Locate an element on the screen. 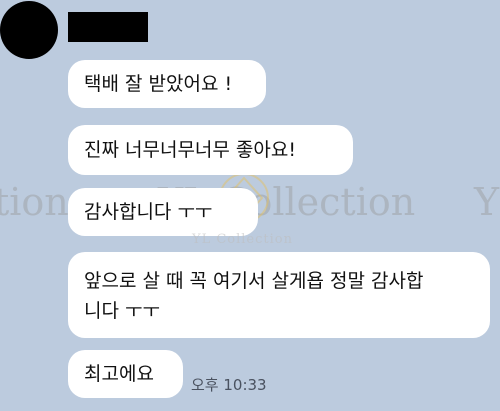 This screenshot has width=500, height=411. message-text: 최고에요 is located at coordinates (119, 374).